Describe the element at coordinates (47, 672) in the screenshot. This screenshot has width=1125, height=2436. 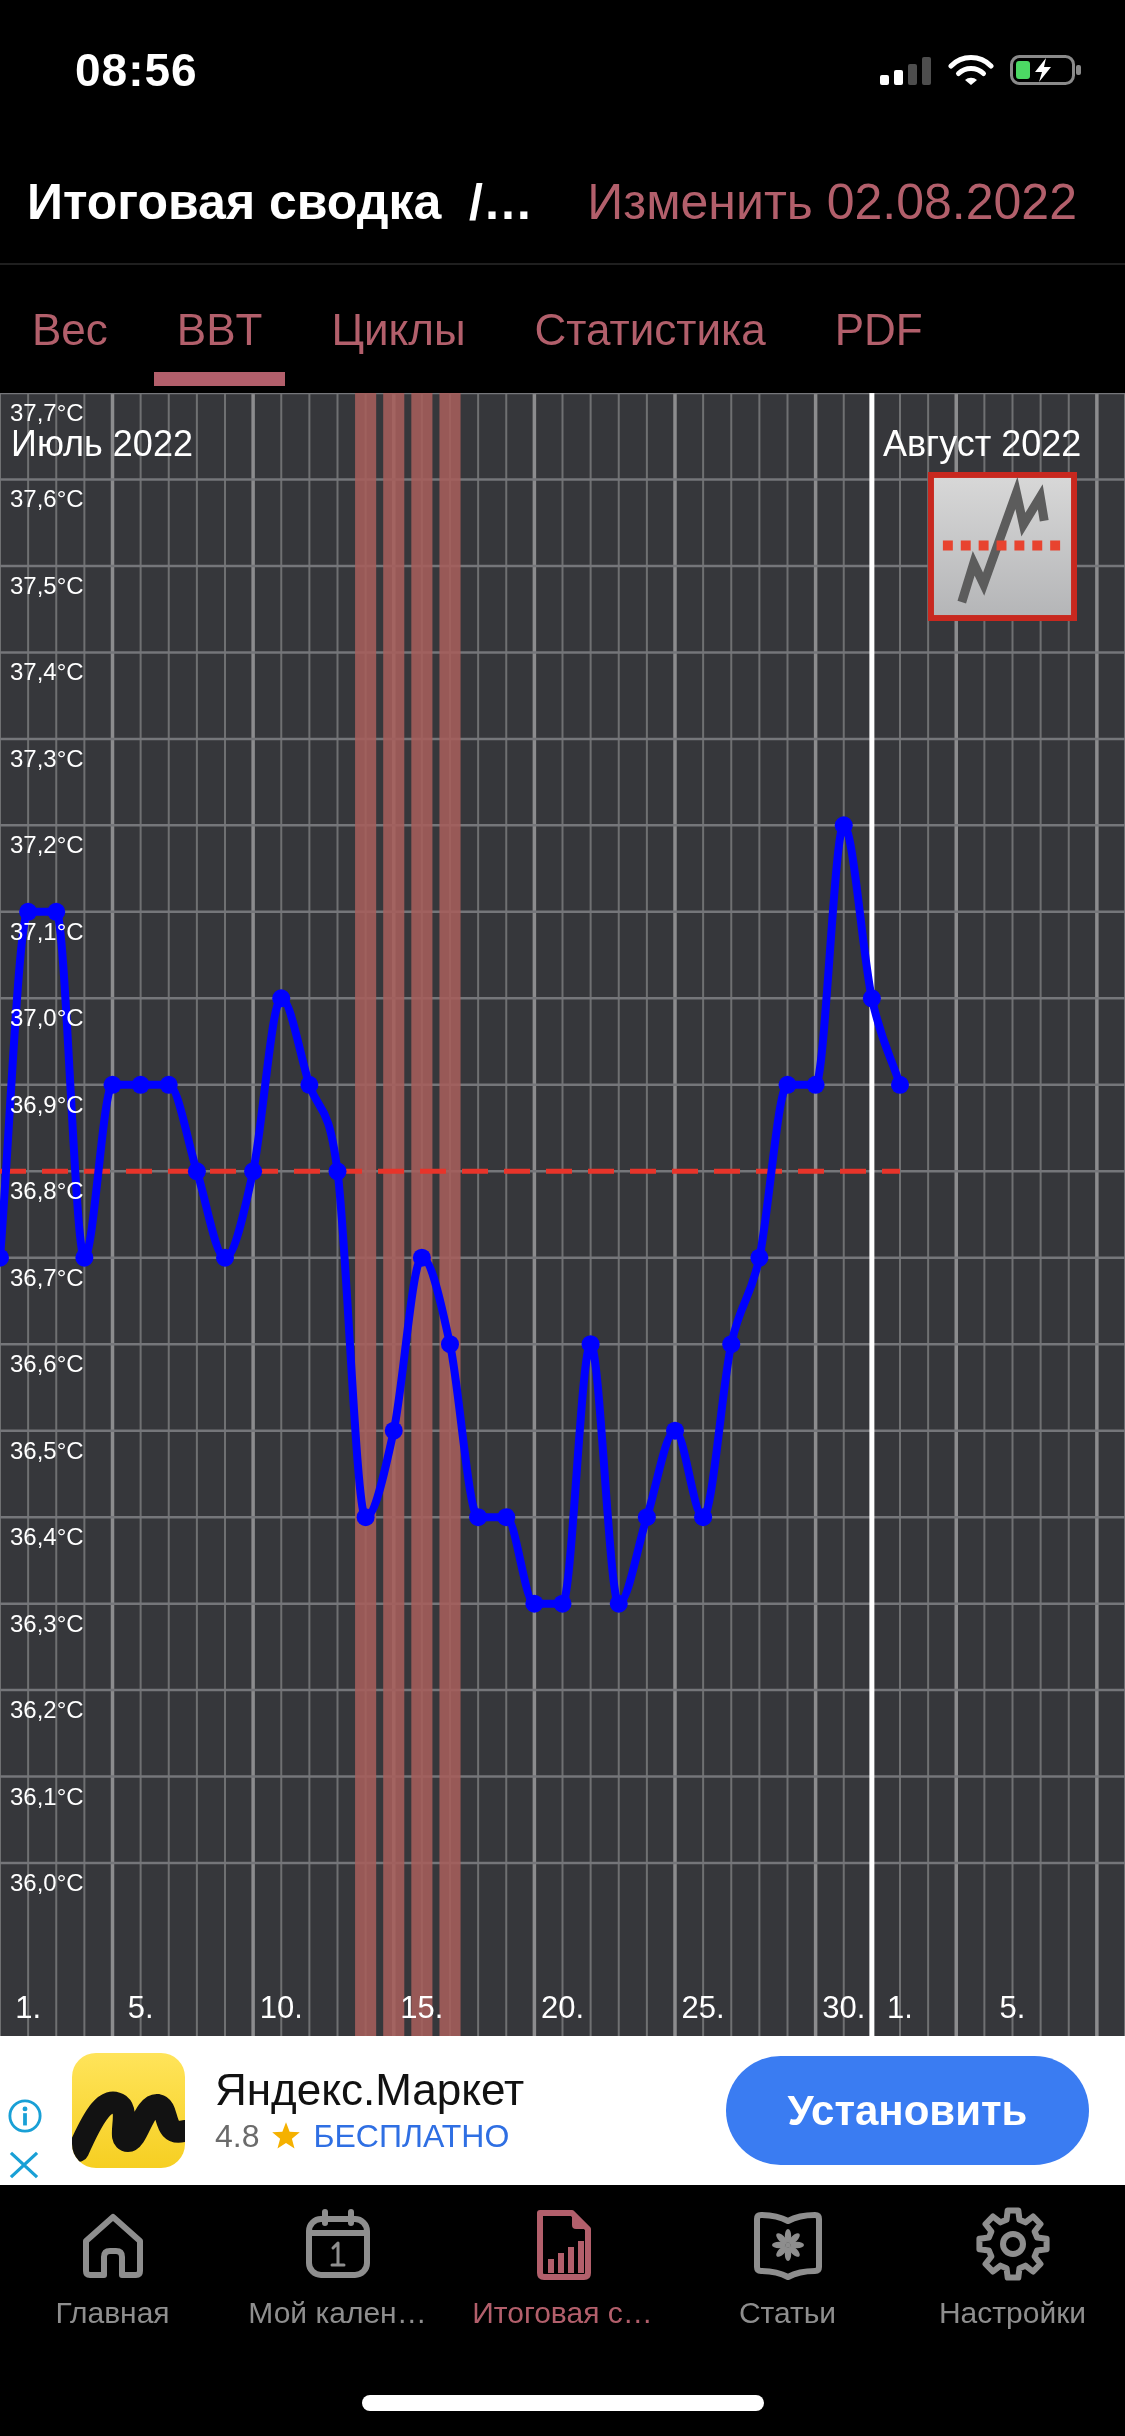
I see `y-axis-label: 37,4°C` at that location.